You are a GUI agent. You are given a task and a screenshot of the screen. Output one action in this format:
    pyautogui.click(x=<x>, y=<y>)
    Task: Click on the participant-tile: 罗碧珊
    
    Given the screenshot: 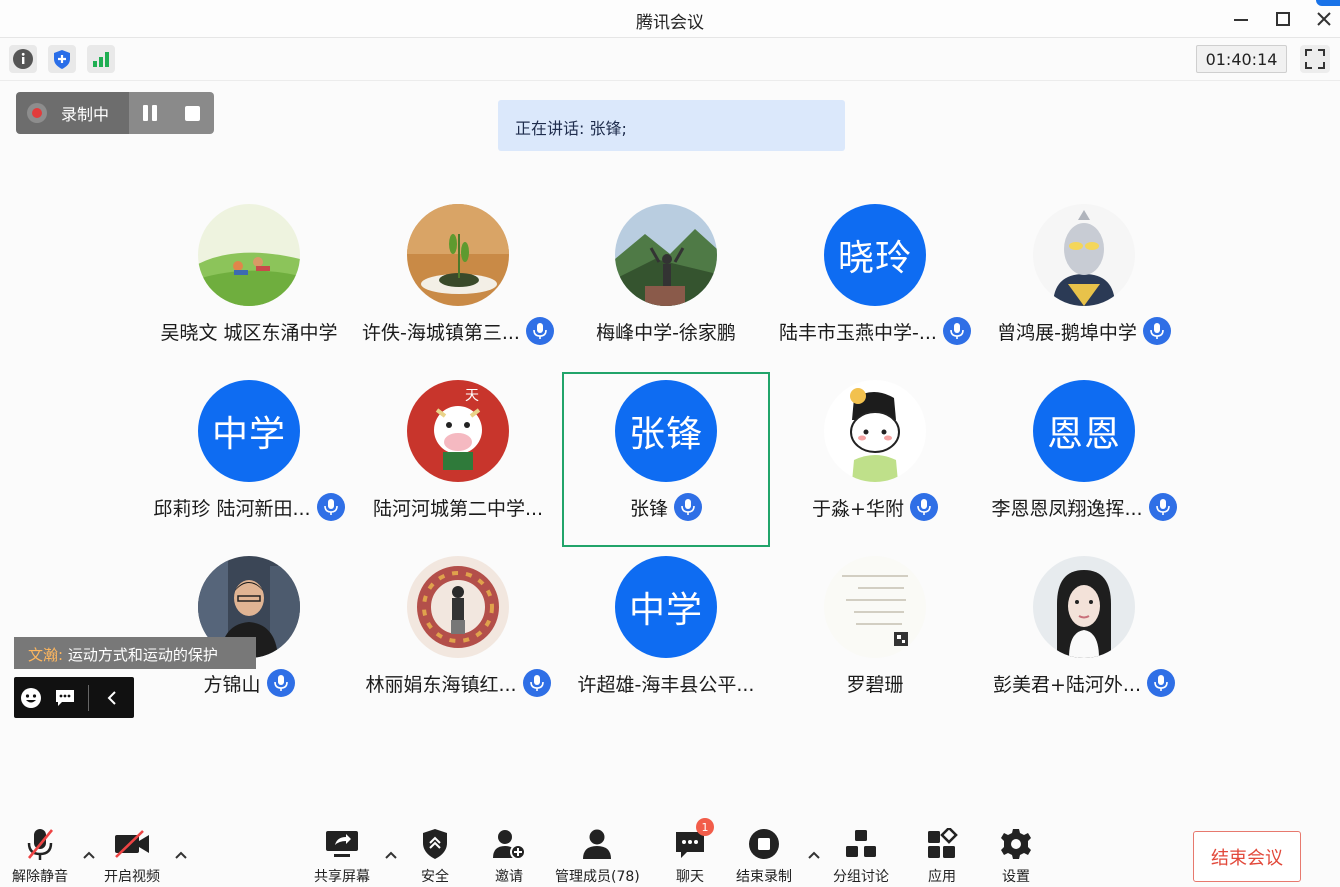 What is the action you would take?
    pyautogui.click(x=875, y=635)
    